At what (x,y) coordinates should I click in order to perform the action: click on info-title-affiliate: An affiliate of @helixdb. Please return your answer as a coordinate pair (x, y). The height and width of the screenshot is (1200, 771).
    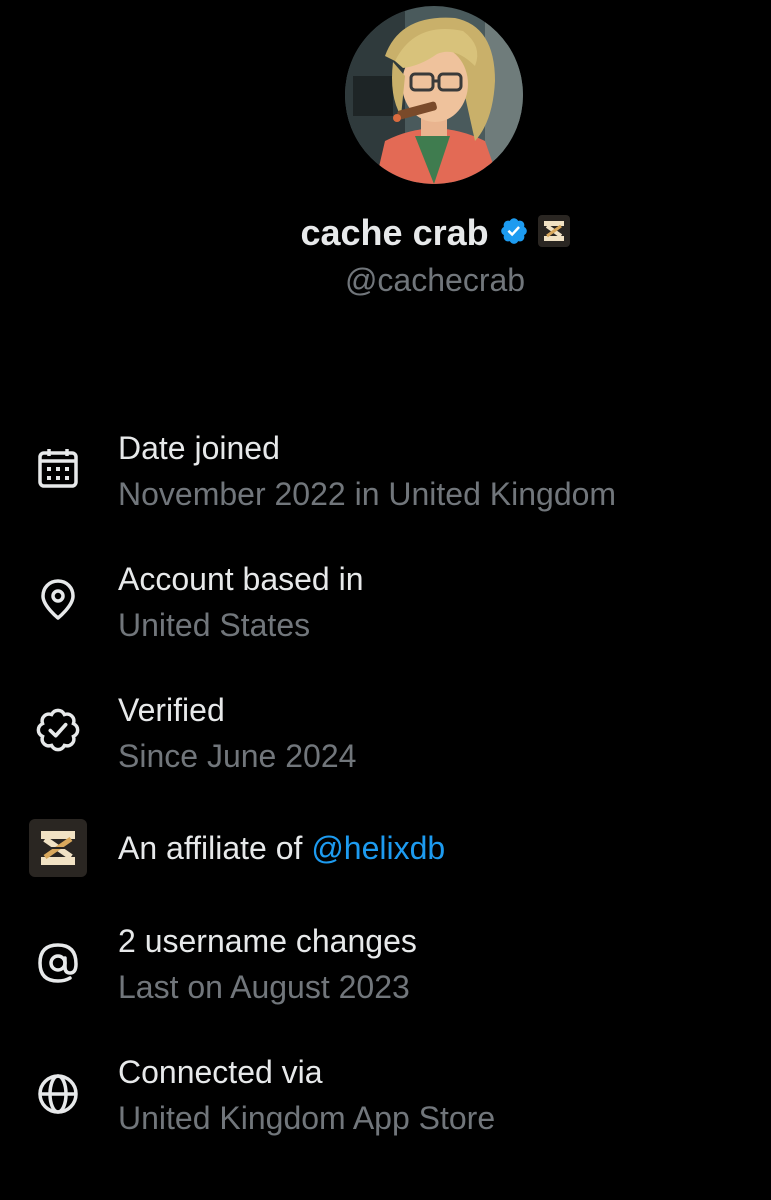
    Looking at the image, I should click on (281, 848).